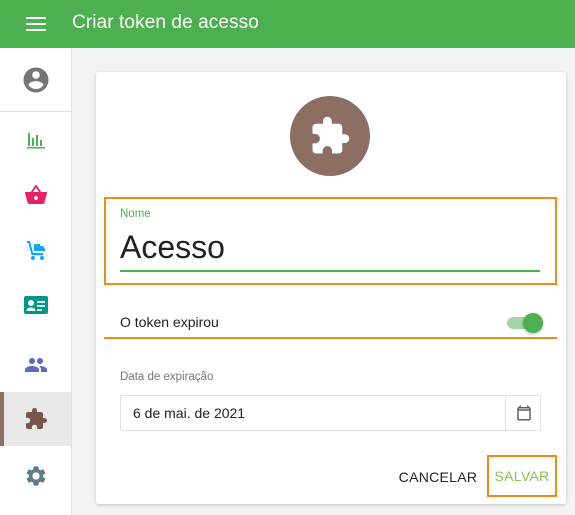 The height and width of the screenshot is (515, 575). What do you see at coordinates (165, 22) in the screenshot?
I see `page-title: Criar token de acesso` at bounding box center [165, 22].